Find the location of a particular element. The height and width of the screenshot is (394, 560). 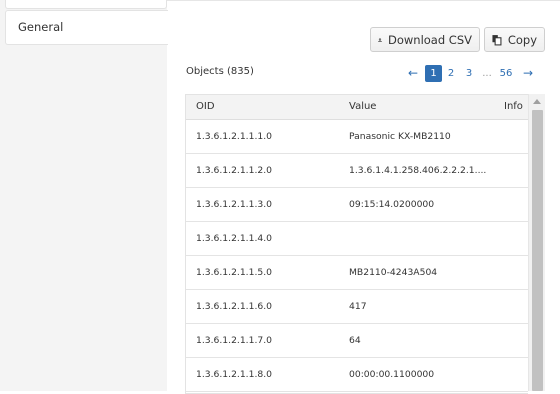

download-icon is located at coordinates (380, 39).